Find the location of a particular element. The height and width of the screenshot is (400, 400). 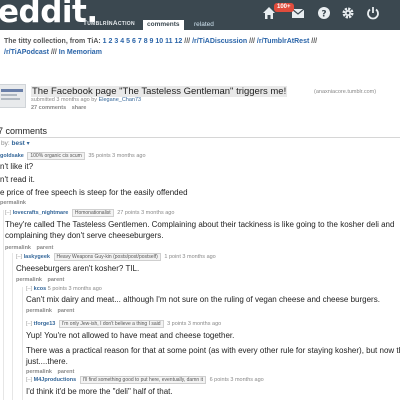

link-page-4: 4 is located at coordinates (122, 41).